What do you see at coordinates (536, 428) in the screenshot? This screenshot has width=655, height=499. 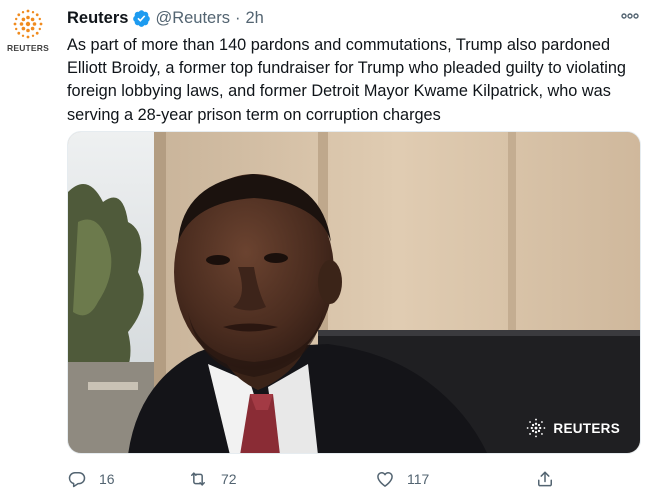 I see `reuters-watermark-icon` at bounding box center [536, 428].